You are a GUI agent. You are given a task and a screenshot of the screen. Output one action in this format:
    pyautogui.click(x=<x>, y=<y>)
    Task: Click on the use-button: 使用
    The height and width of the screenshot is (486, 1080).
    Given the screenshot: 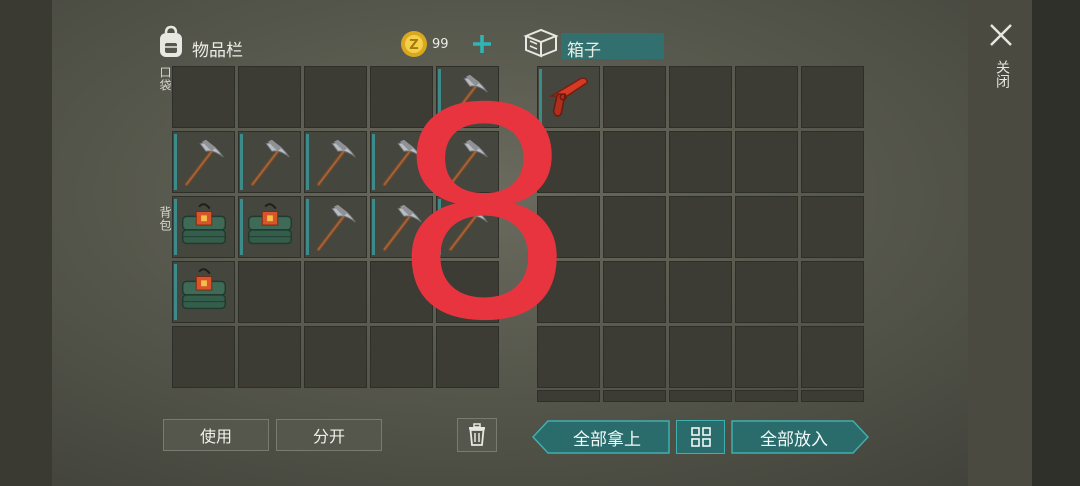 What is the action you would take?
    pyautogui.click(x=216, y=435)
    